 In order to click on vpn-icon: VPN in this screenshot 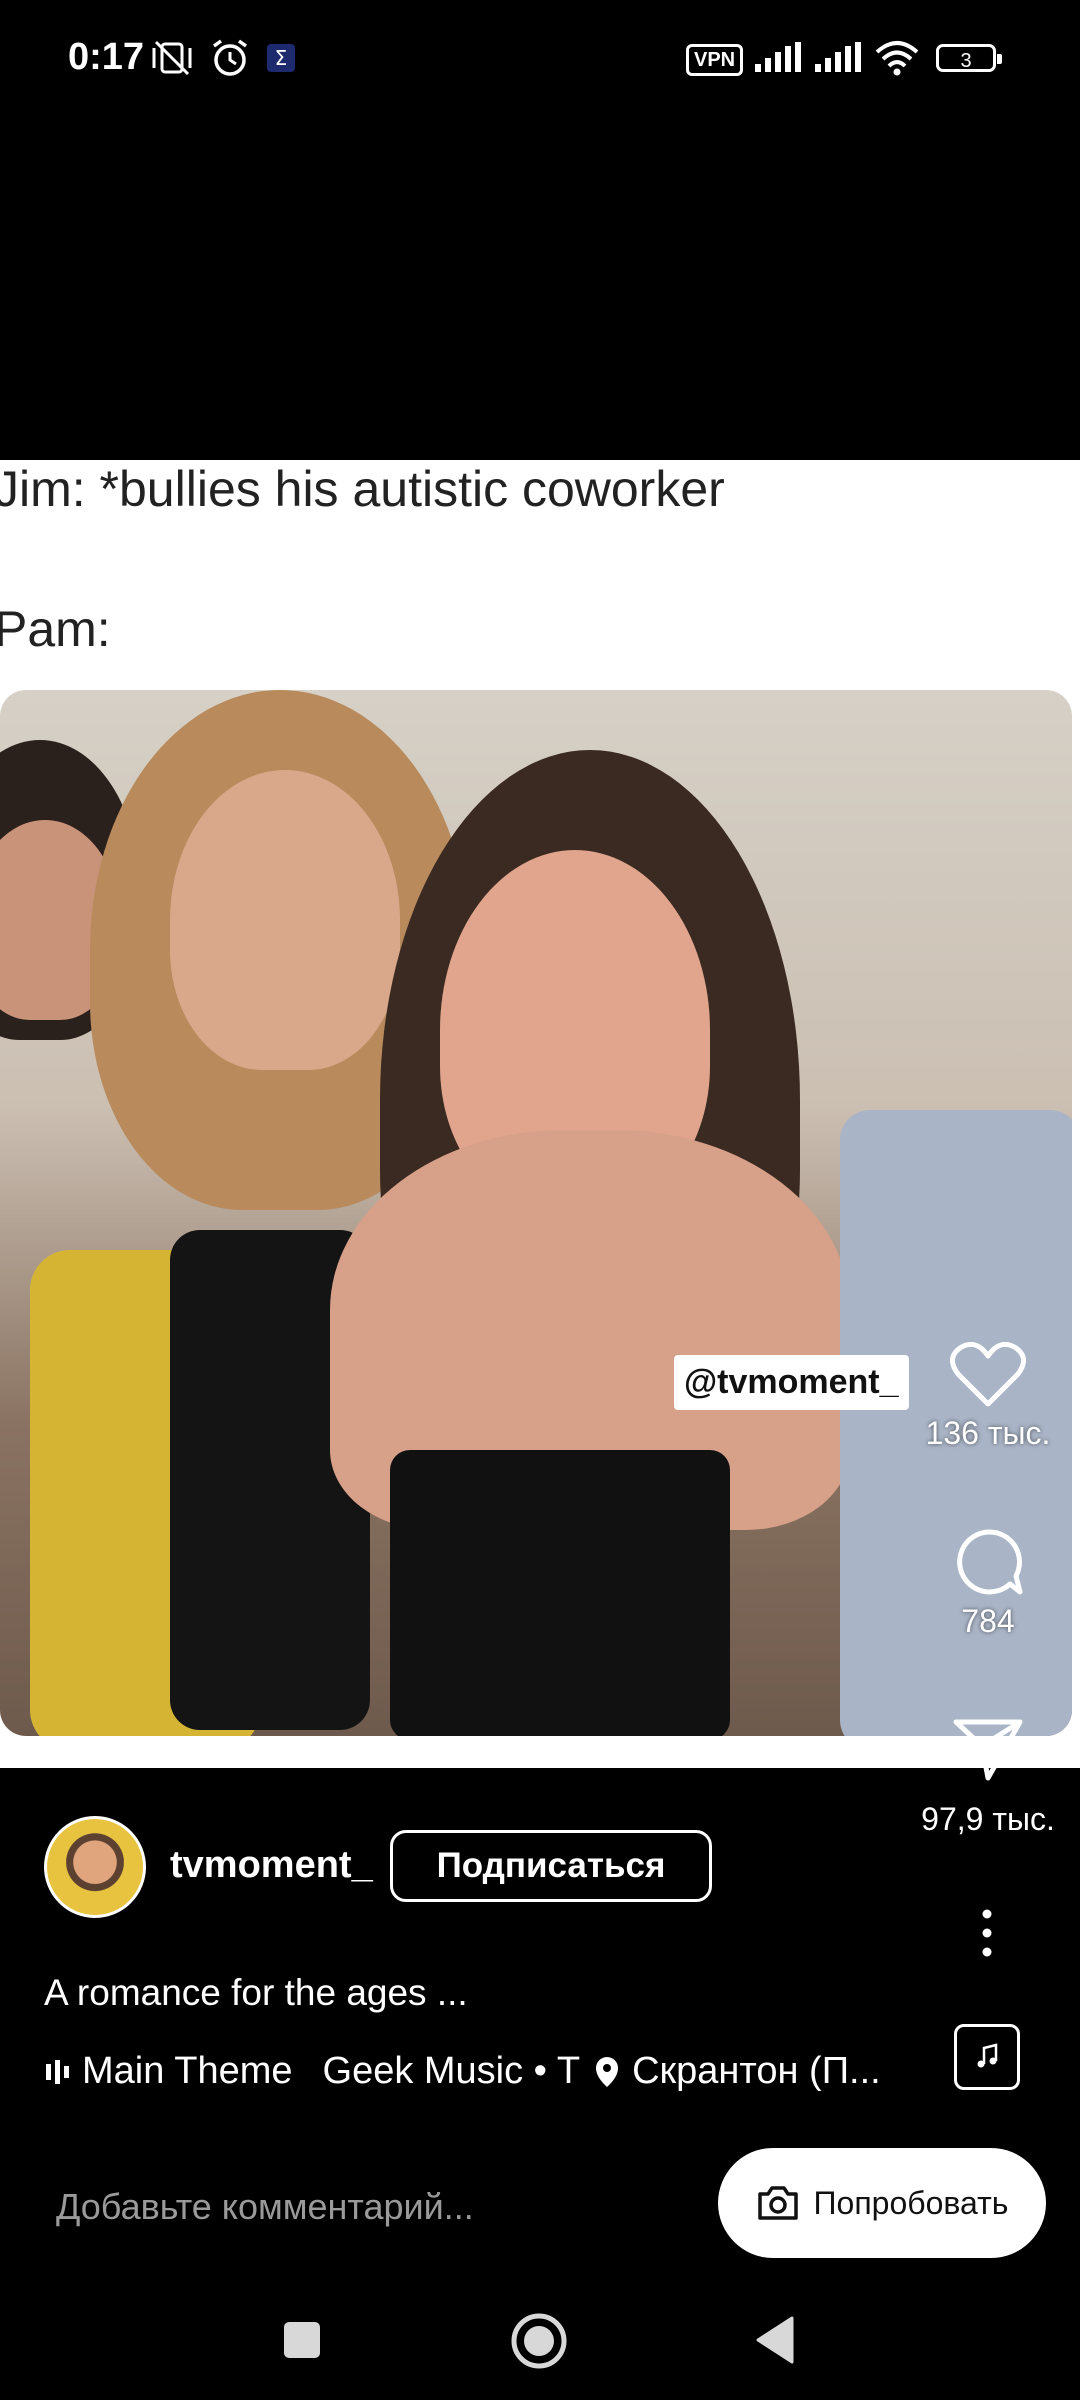, I will do `click(715, 60)`.